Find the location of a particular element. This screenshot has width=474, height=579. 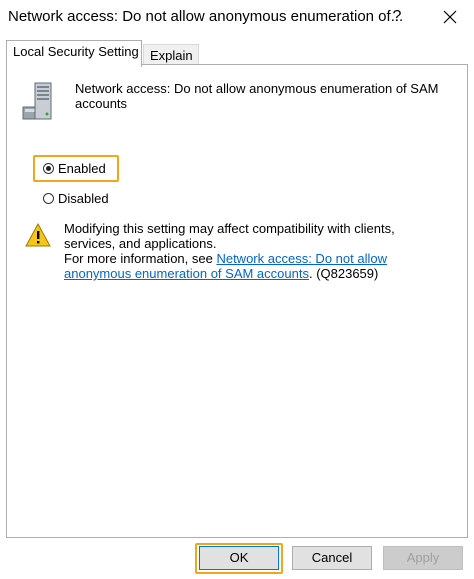

enabled-radio-button is located at coordinates (48, 168).